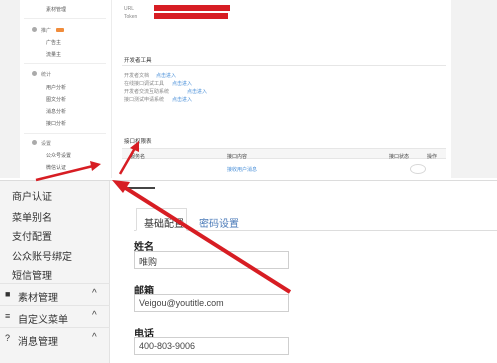 This screenshot has height=363, width=497. Describe the element at coordinates (315, 230) in the screenshot. I see `tabs-divider` at that location.